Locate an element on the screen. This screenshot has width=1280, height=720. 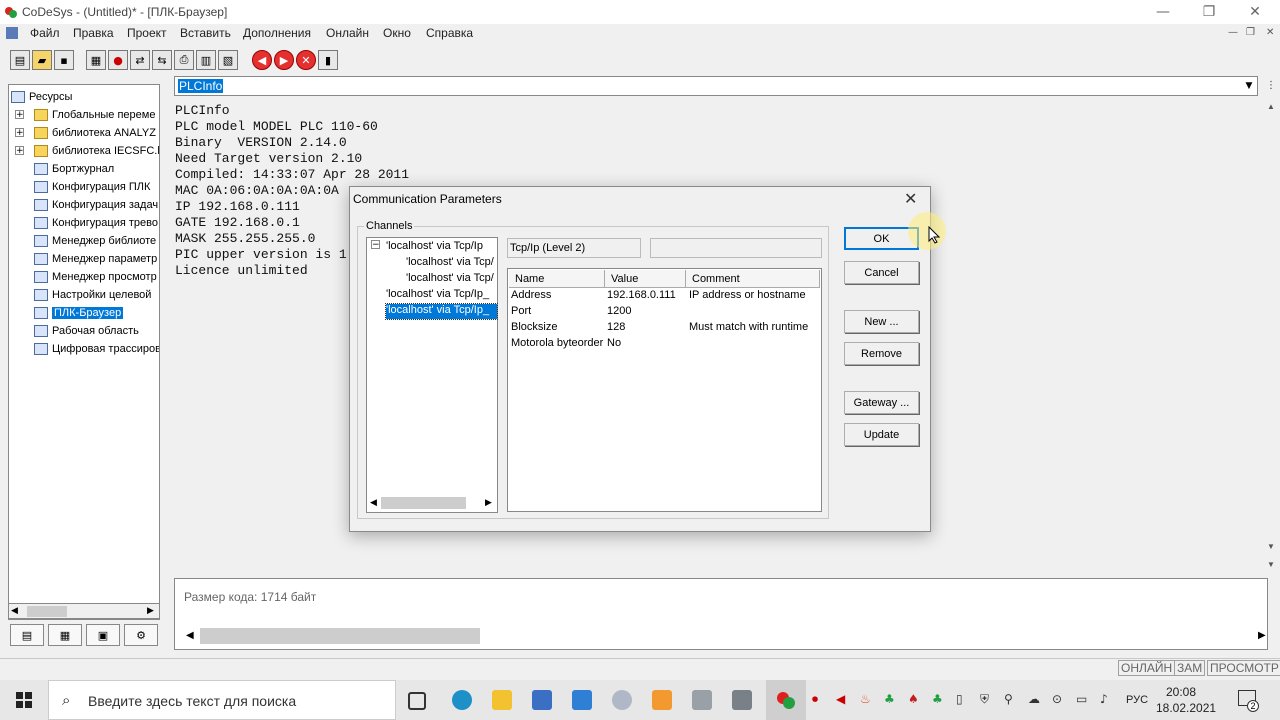
column-value: Value is located at coordinates (645, 279).